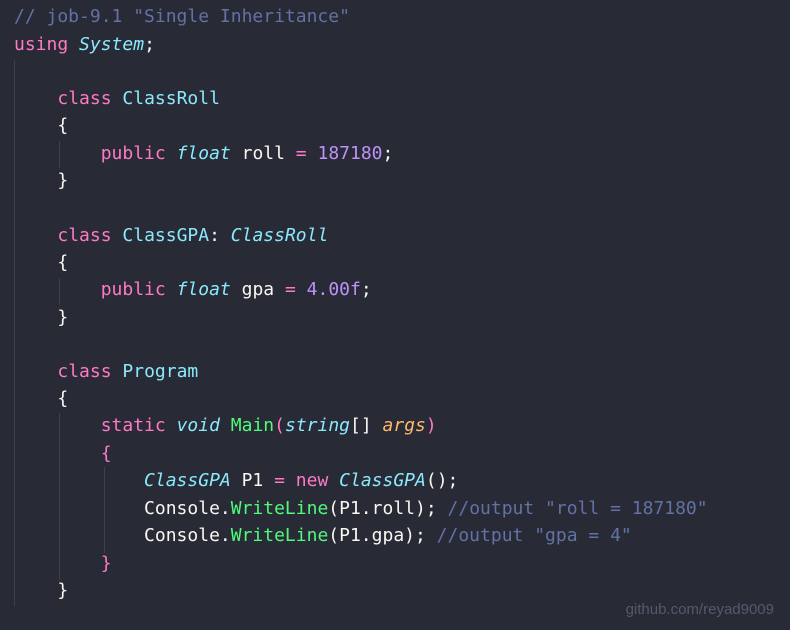 This screenshot has width=790, height=630. What do you see at coordinates (404, 425) in the screenshot?
I see `code-token: args` at bounding box center [404, 425].